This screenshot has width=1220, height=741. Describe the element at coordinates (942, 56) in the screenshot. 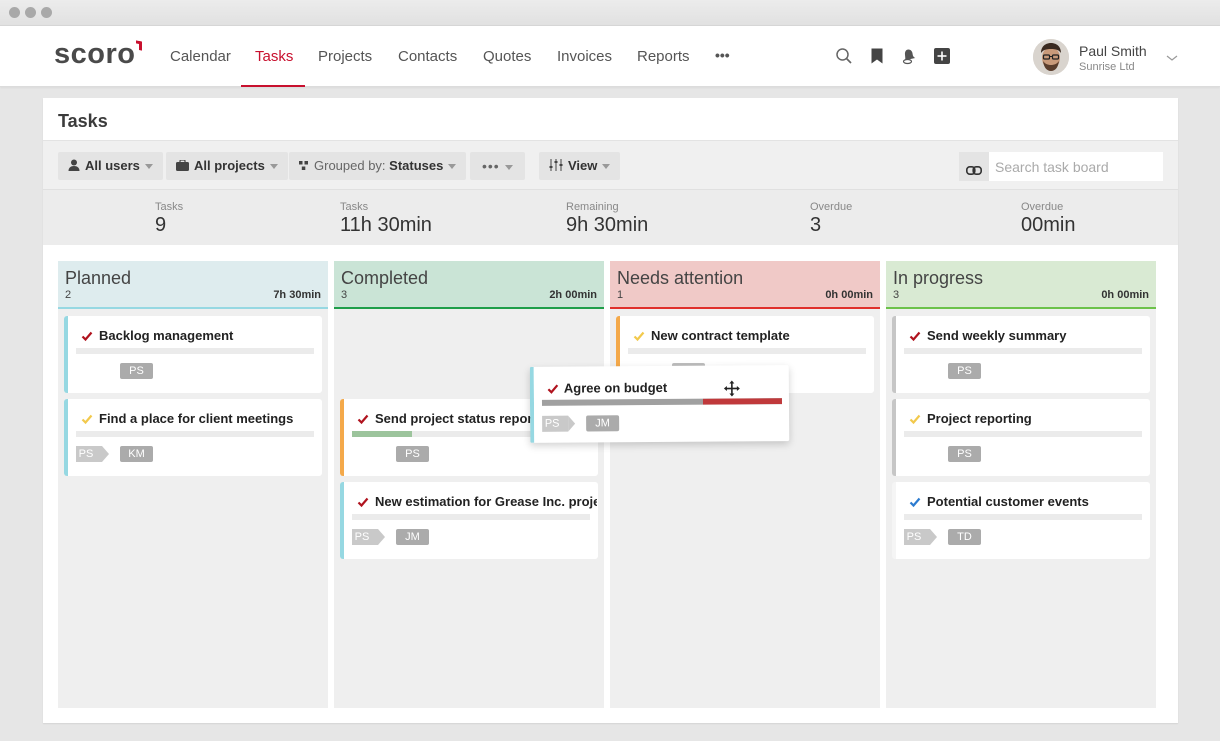

I see `add-icon` at that location.